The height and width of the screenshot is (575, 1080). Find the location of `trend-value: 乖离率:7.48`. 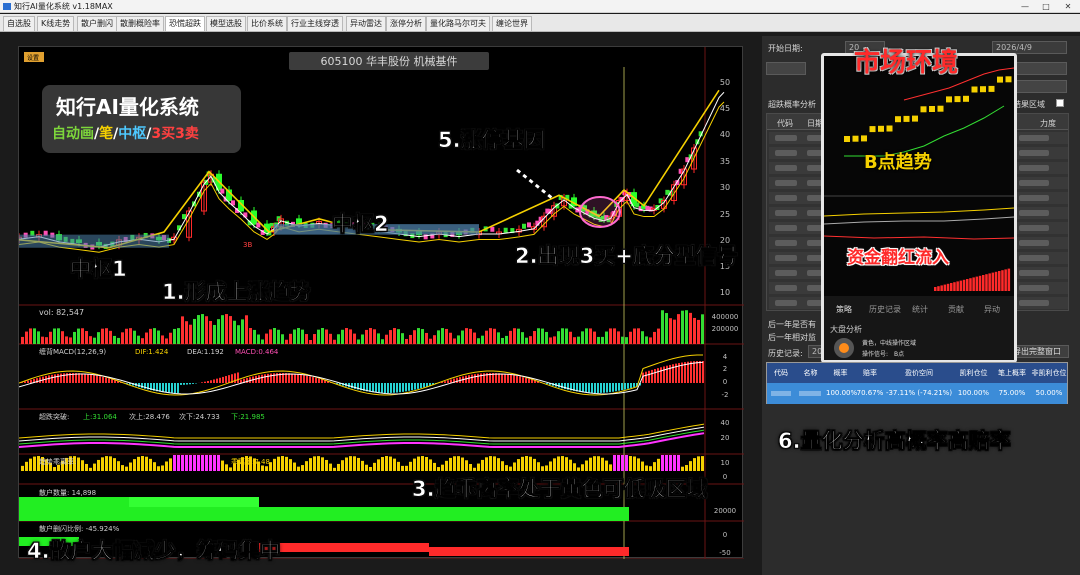

trend-value: 乖离率:7.48 is located at coordinates (250, 461).